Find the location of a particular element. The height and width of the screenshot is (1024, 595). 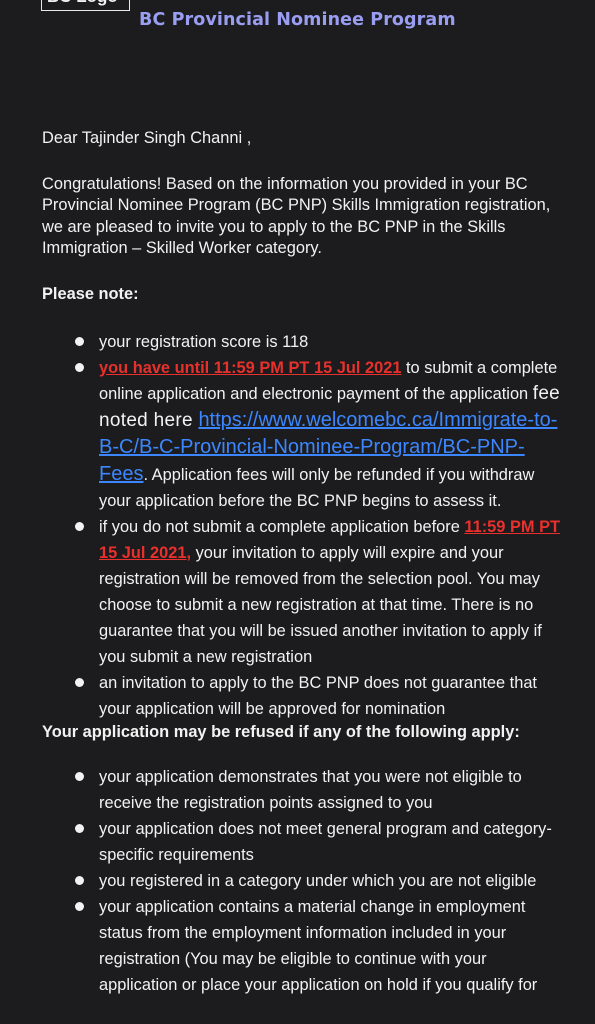

deadline-date: until 11:59 PM PT 15 Jul 2021 is located at coordinates (288, 368).